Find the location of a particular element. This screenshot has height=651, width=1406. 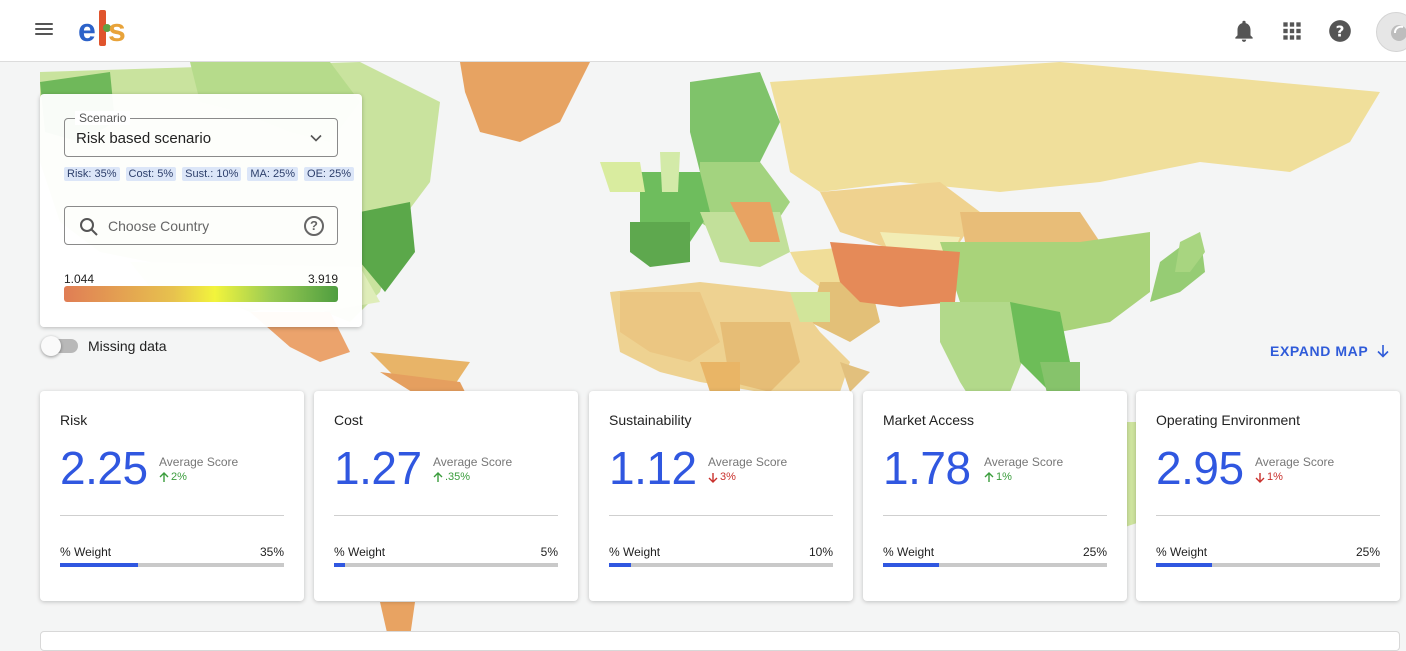

card-change: 2% is located at coordinates (173, 477).